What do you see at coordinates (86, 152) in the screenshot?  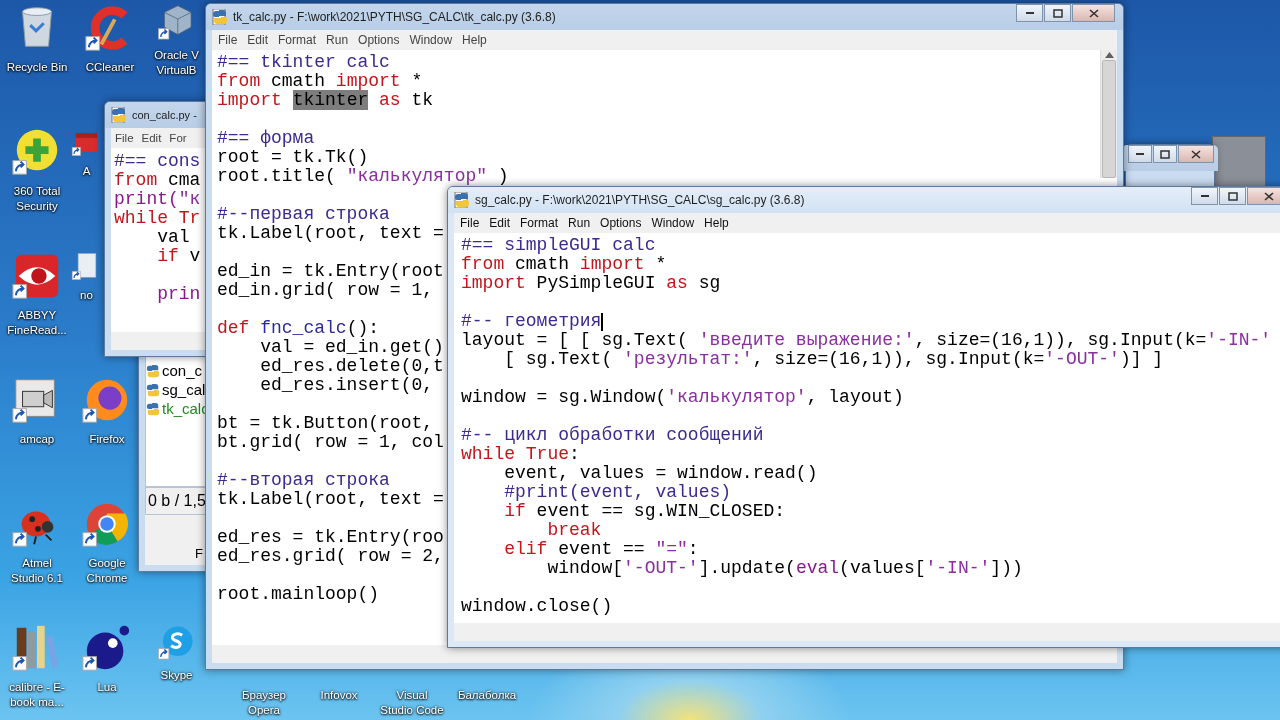 I see `desktop-icon: A` at bounding box center [86, 152].